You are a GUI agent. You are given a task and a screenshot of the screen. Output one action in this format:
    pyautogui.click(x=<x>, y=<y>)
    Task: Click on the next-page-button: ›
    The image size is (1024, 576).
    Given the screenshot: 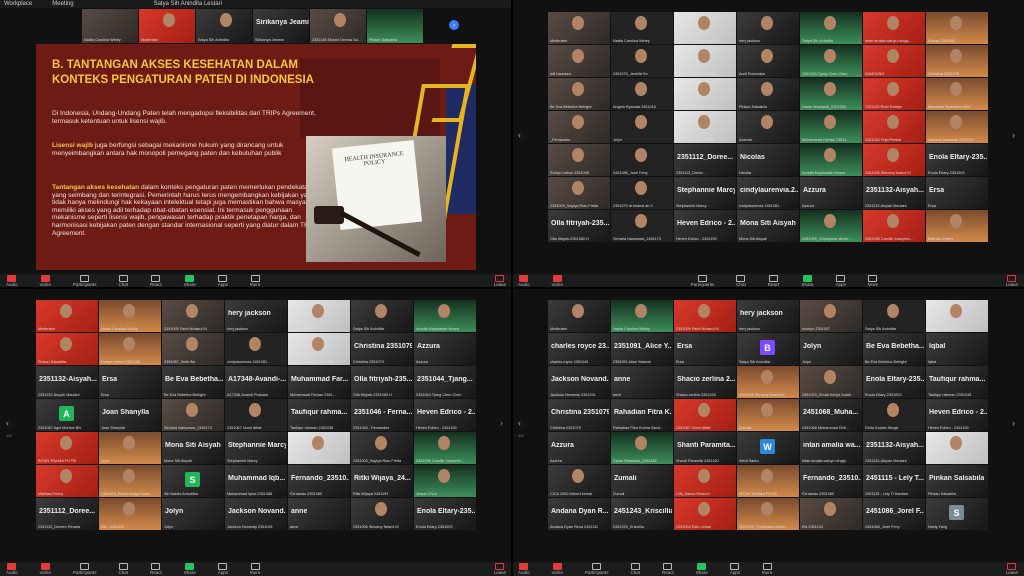 What is the action you would take?
    pyautogui.click(x=454, y=25)
    